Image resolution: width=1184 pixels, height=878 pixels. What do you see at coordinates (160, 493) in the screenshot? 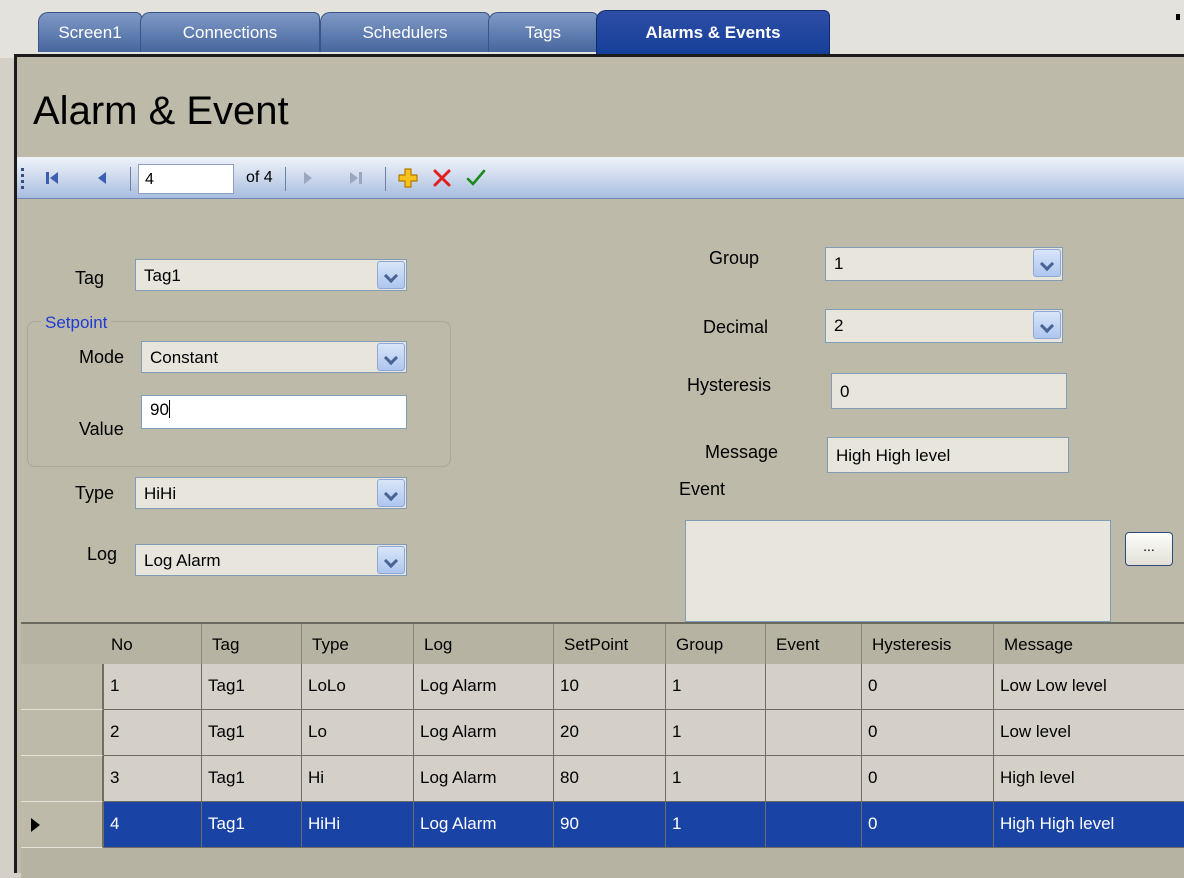
I see `type-value: HiHi` at bounding box center [160, 493].